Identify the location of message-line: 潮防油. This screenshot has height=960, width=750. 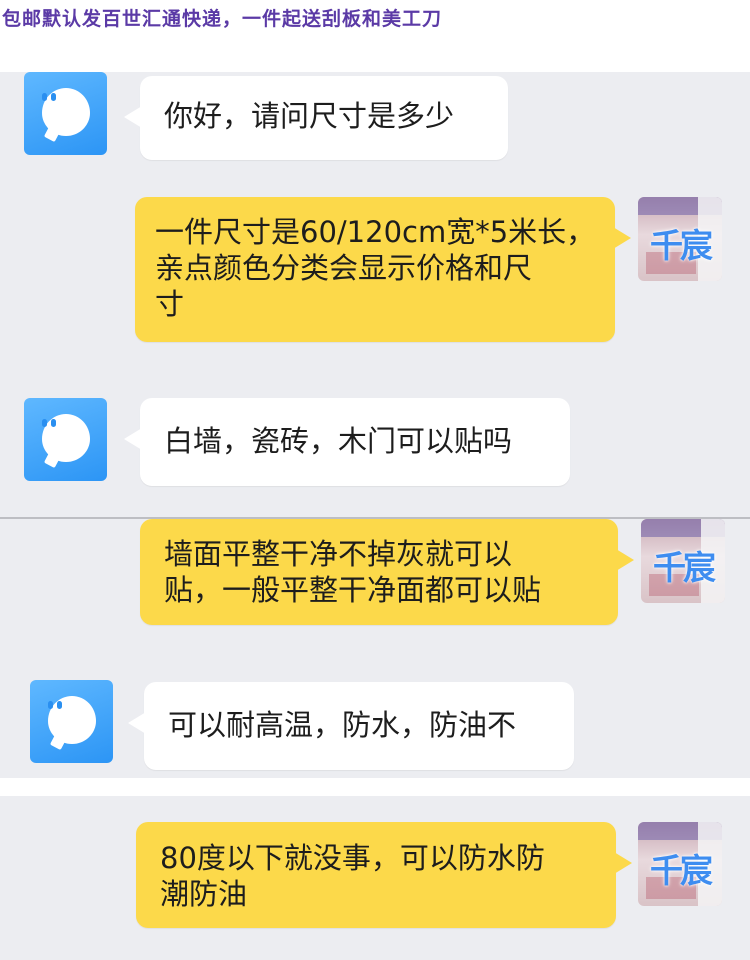
(204, 894).